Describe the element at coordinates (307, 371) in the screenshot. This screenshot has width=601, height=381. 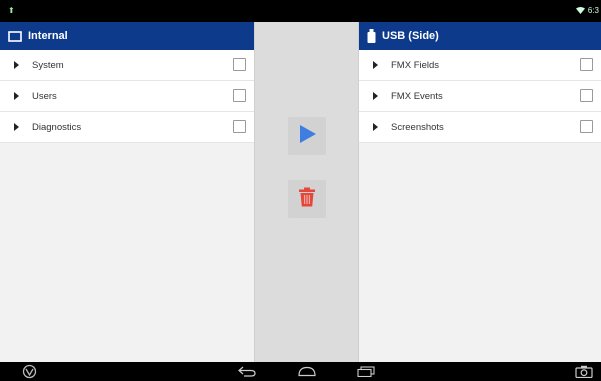
I see `home-icon` at that location.